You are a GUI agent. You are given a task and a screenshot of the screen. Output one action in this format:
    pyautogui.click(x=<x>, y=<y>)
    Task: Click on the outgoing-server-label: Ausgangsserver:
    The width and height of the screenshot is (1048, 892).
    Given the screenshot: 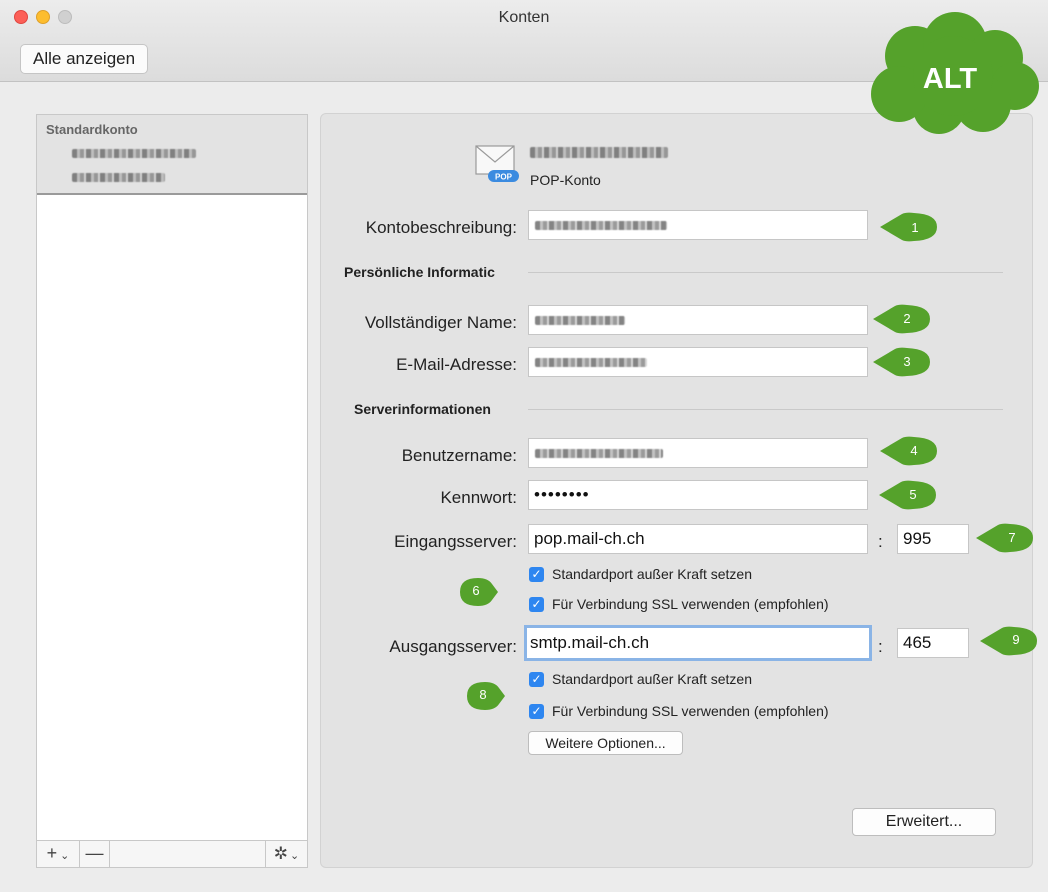 What is the action you would take?
    pyautogui.click(x=453, y=646)
    